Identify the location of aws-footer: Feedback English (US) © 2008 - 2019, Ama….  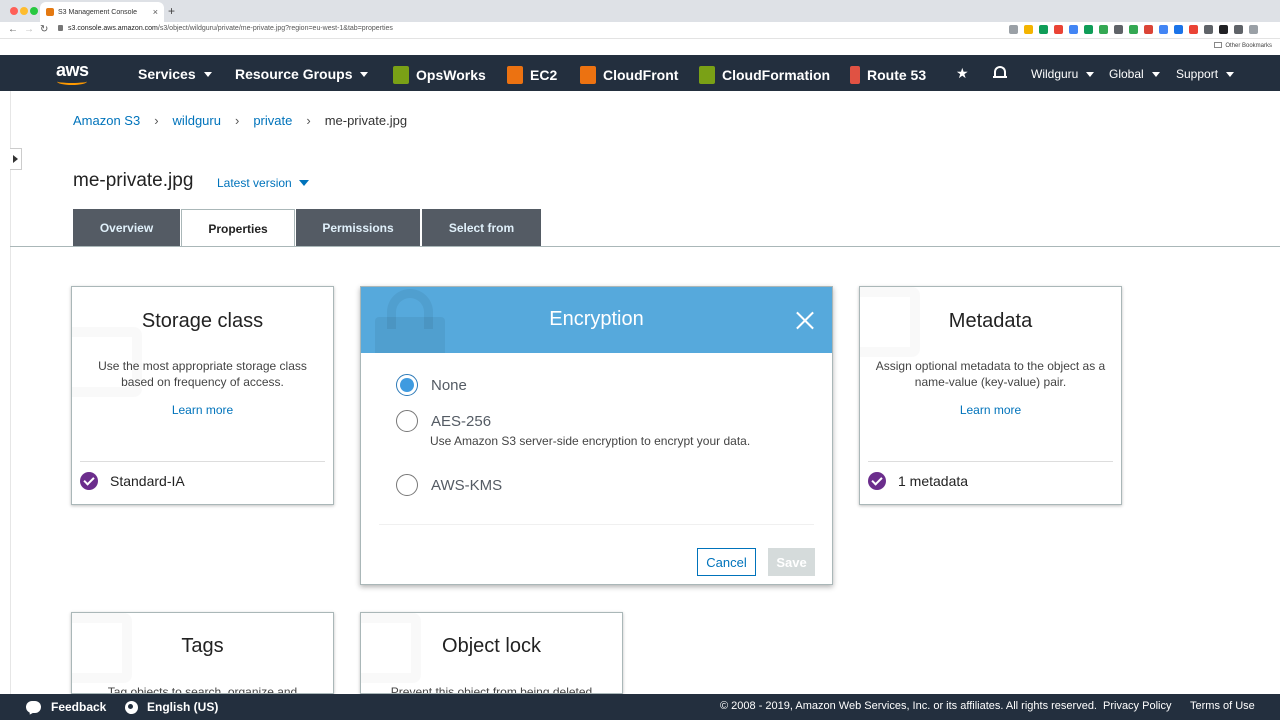
(640, 707).